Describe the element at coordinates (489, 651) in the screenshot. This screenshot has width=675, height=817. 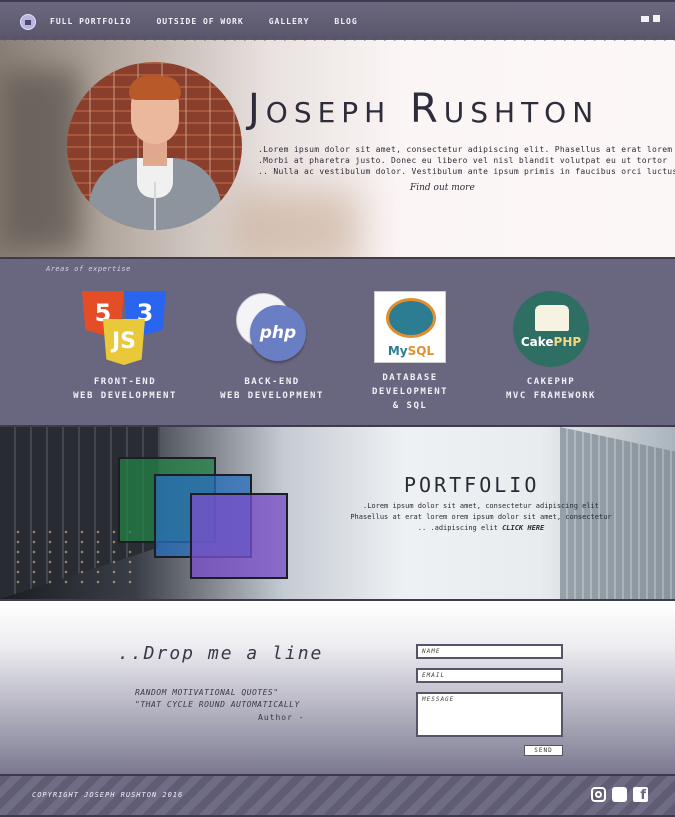
I see `name-field: Name` at that location.